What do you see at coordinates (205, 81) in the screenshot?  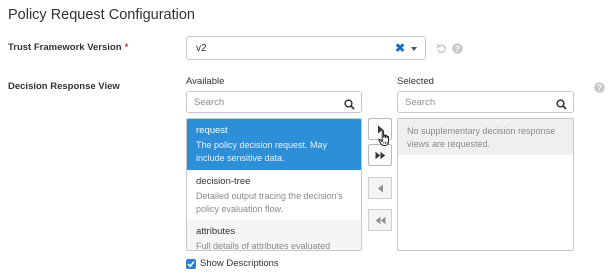 I see `available-label: Available` at bounding box center [205, 81].